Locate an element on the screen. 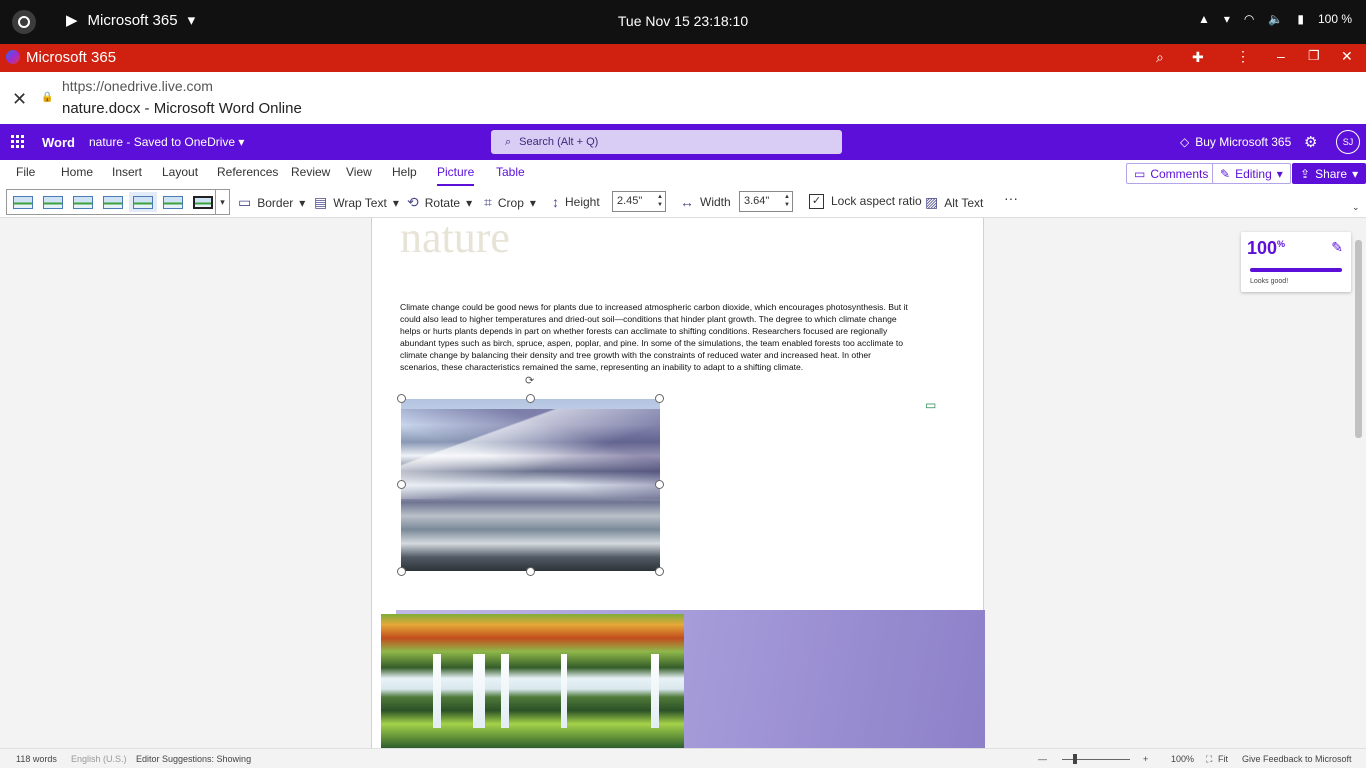 This screenshot has width=1366, height=768. alt-text-button: ▨ Alt Text is located at coordinates (954, 202).